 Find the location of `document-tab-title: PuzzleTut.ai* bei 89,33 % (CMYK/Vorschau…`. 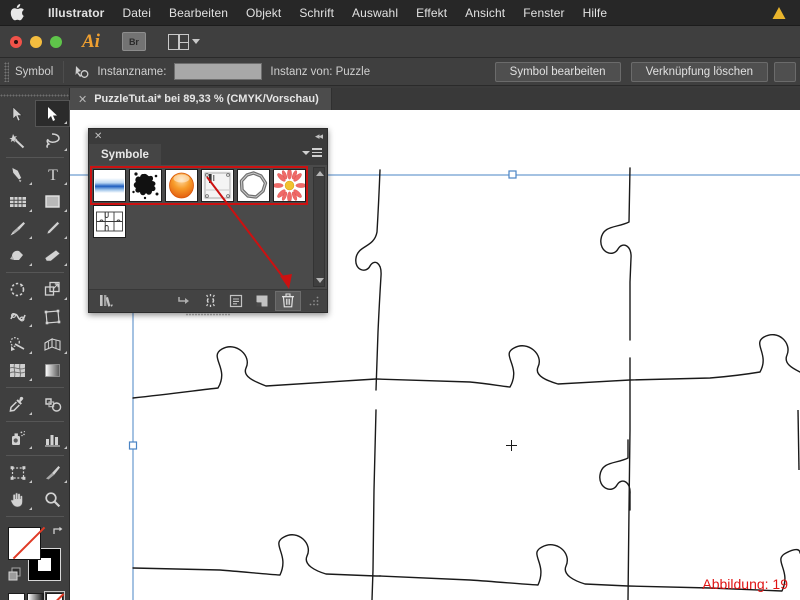

document-tab-title: PuzzleTut.ai* bei 89,33 % (CMYK/Vorschau… is located at coordinates (206, 99).